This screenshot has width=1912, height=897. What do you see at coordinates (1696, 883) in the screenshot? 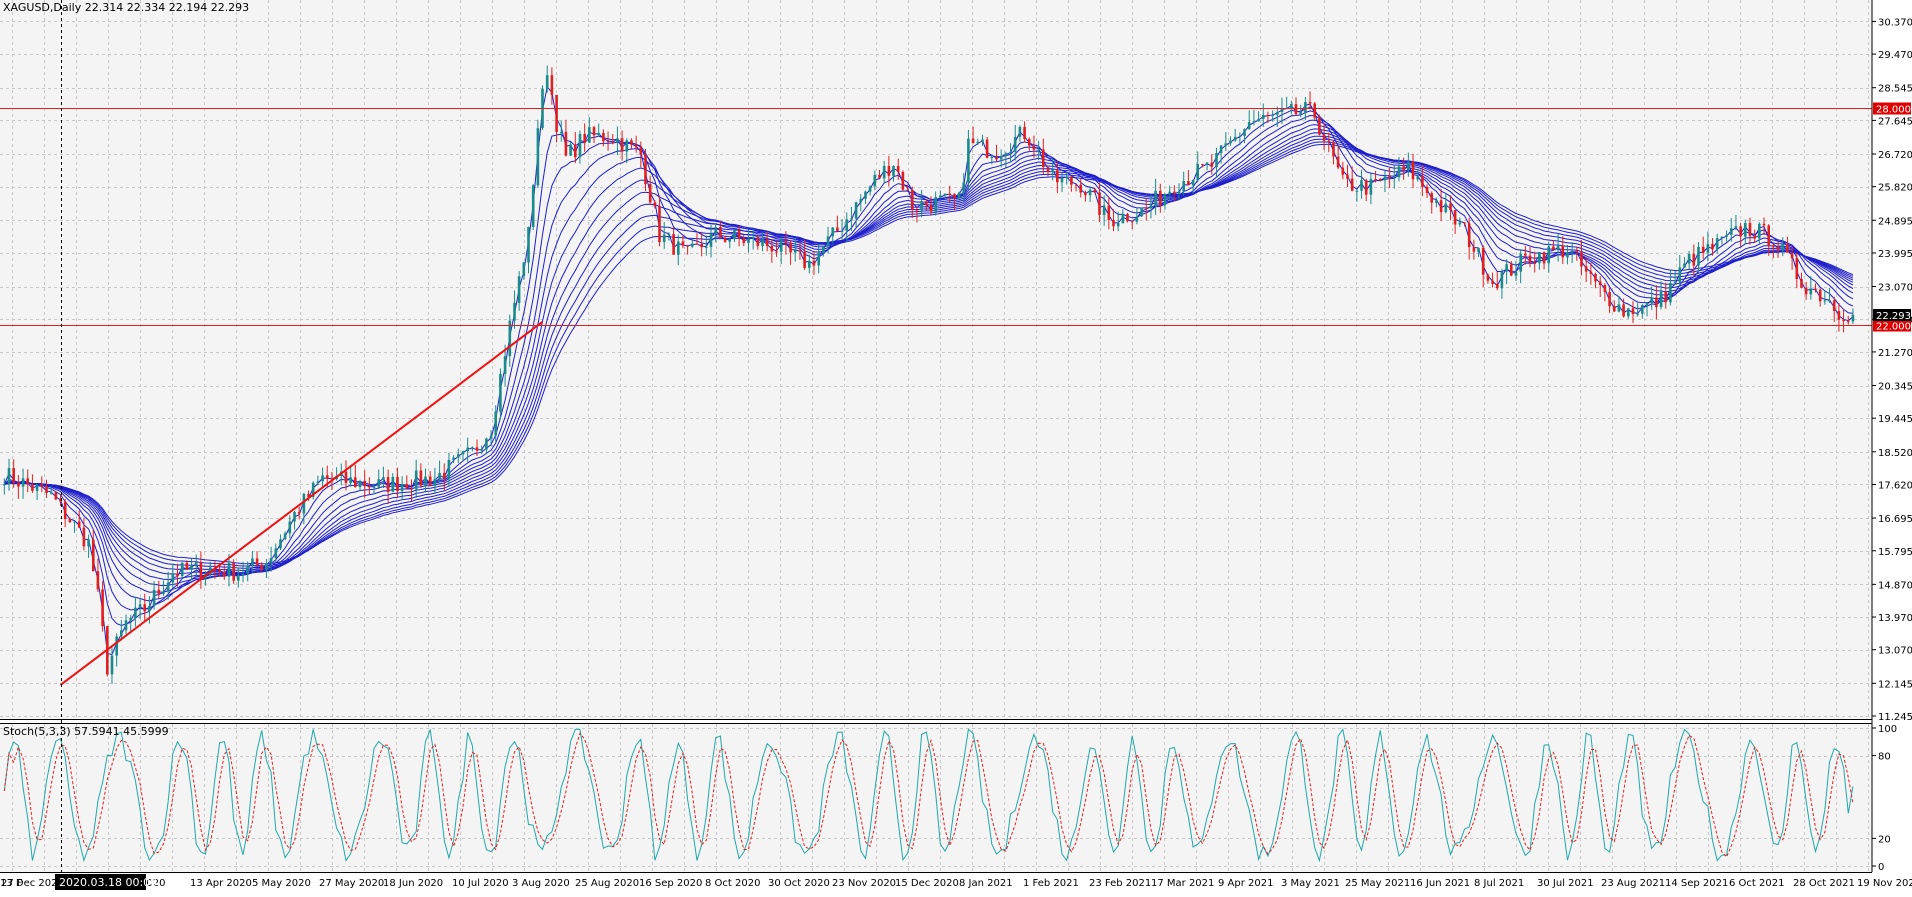
I see `time-tick-label: 14 Sep 2021` at bounding box center [1696, 883].